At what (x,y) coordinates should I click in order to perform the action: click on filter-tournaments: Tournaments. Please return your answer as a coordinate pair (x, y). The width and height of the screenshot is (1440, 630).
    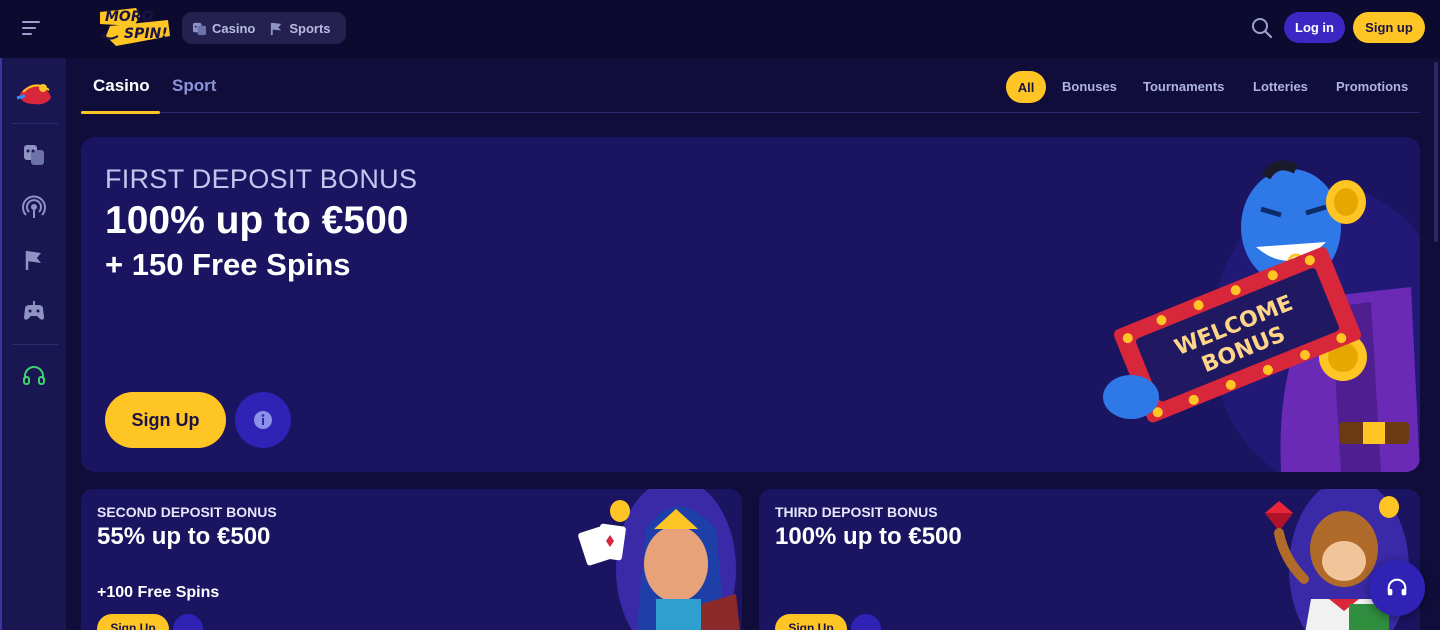
    Looking at the image, I should click on (1183, 86).